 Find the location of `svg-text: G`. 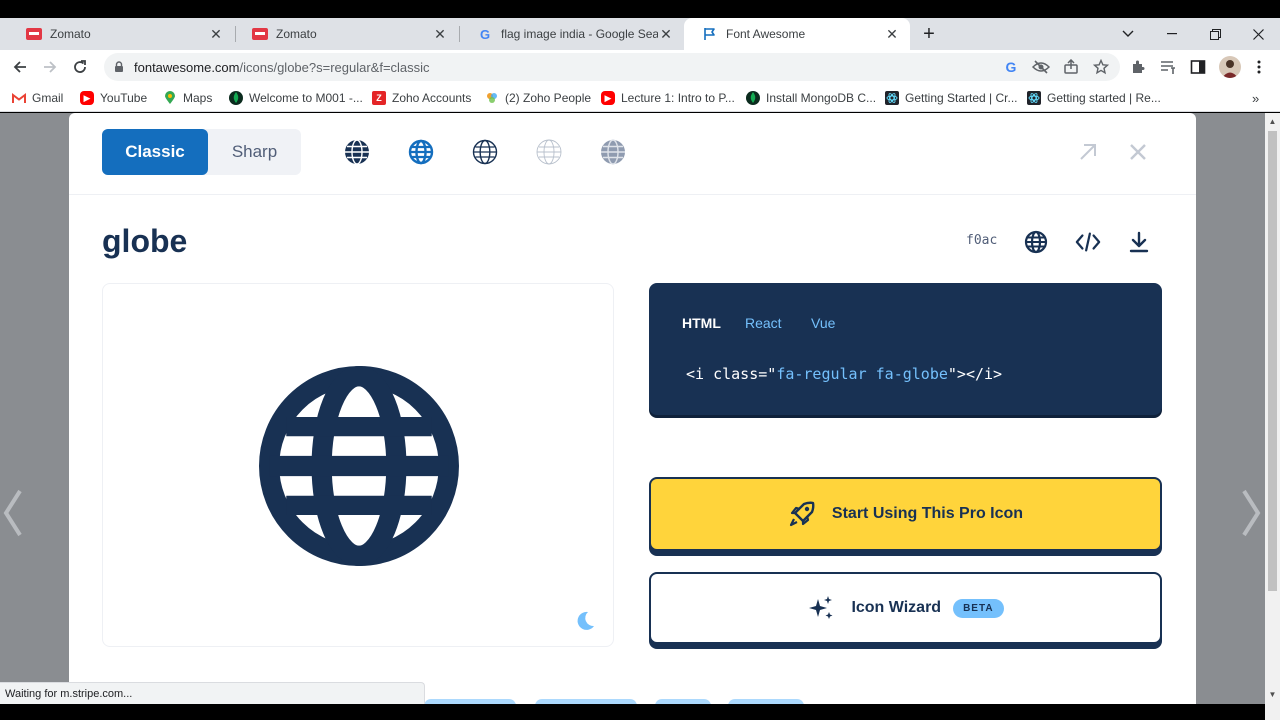

svg-text: G is located at coordinates (485, 34).